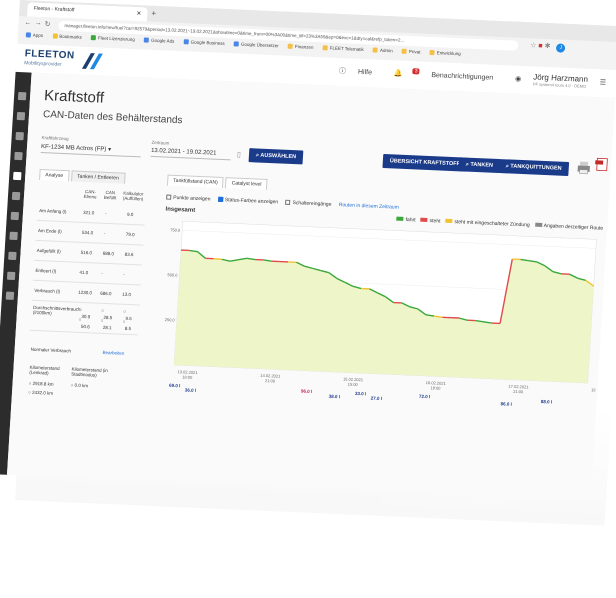 The image size is (616, 598). What do you see at coordinates (561, 48) in the screenshot?
I see `profile-icon: J` at bounding box center [561, 48].